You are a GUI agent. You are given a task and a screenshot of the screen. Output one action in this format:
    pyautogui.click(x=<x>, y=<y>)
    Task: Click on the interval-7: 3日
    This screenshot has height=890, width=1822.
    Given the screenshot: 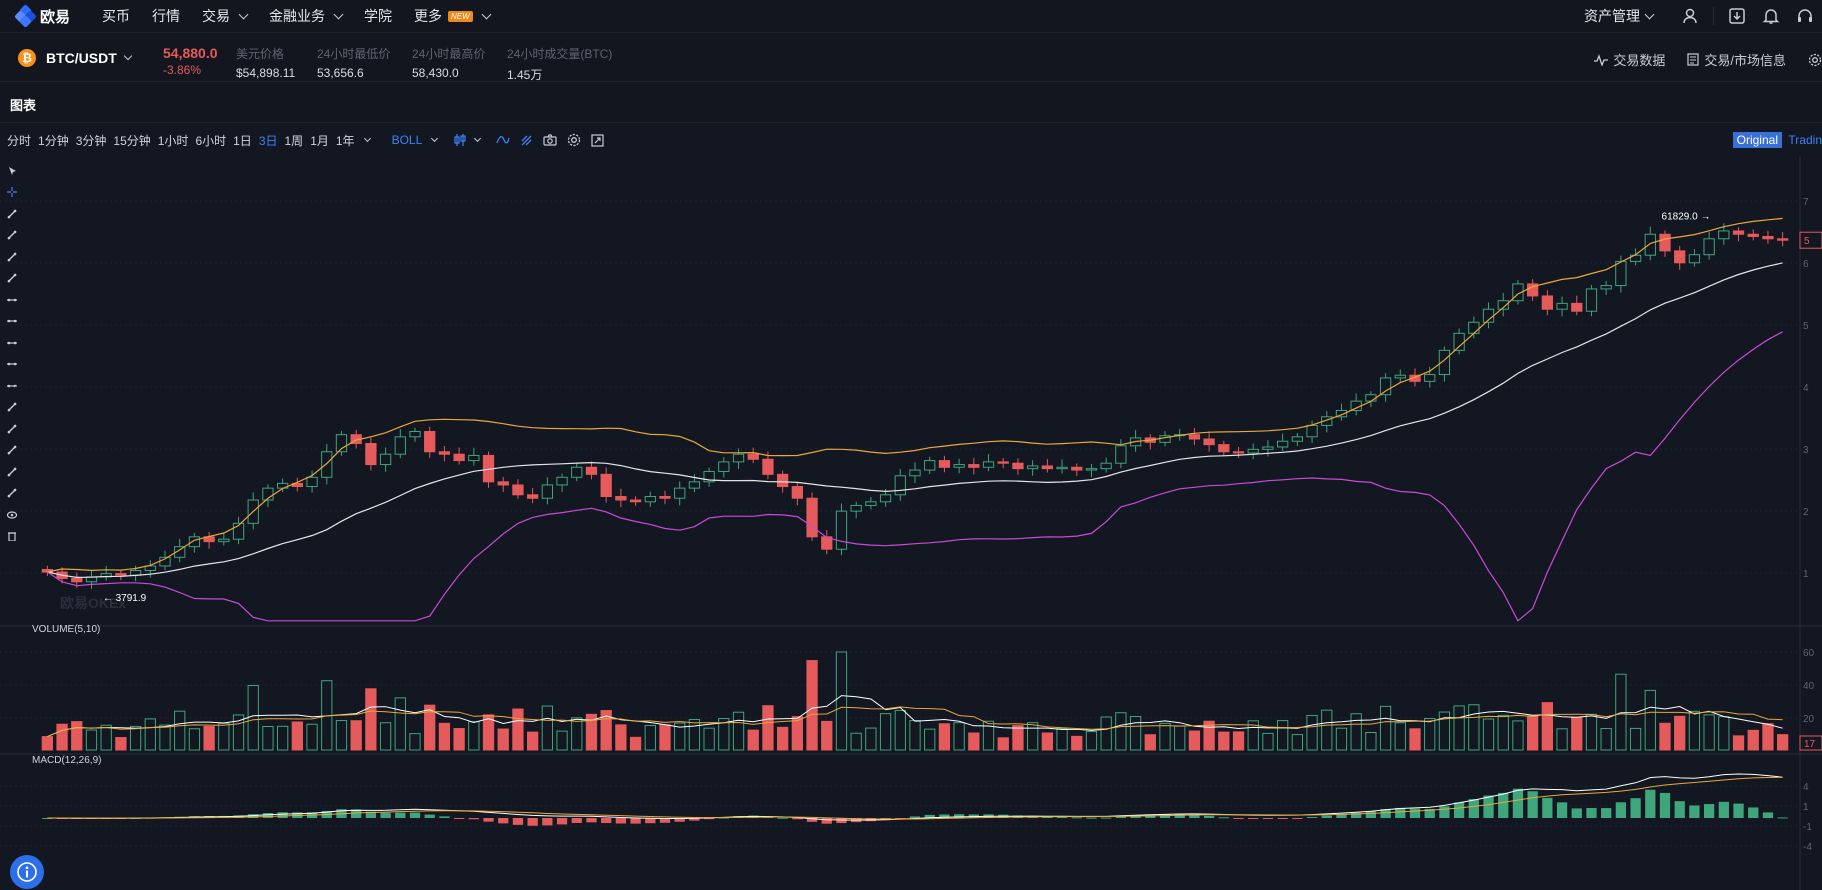 What is the action you would take?
    pyautogui.click(x=268, y=140)
    